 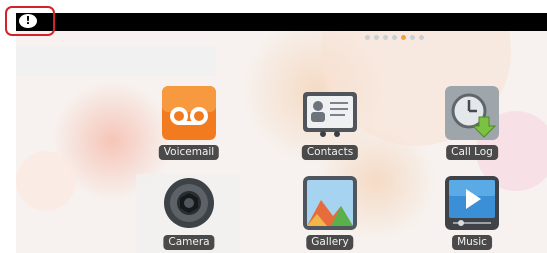 I want to click on camera-icon, so click(x=189, y=203).